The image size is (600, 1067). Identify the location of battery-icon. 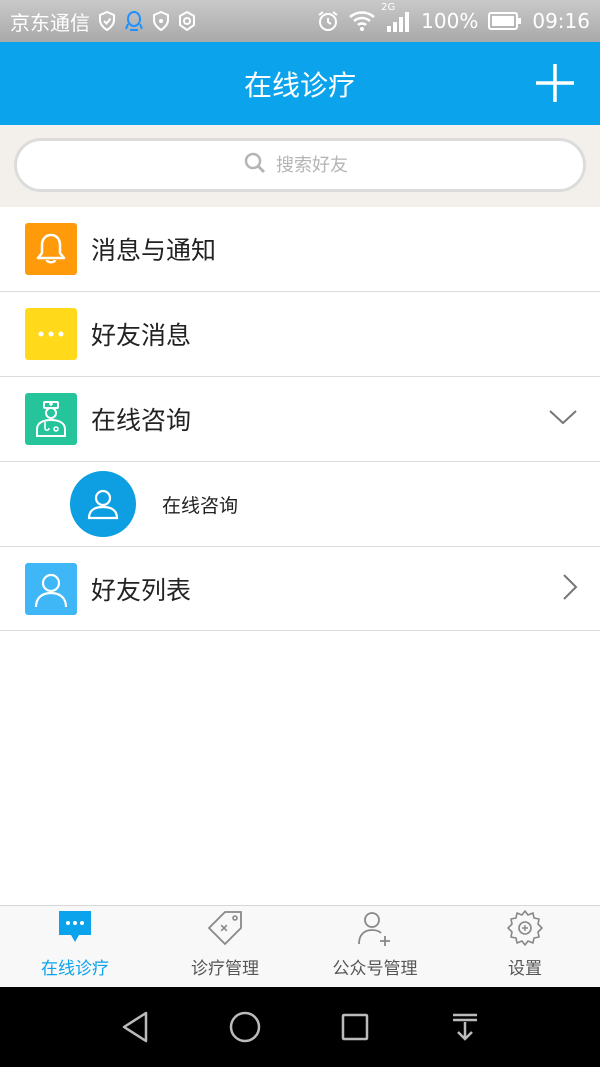
(505, 21).